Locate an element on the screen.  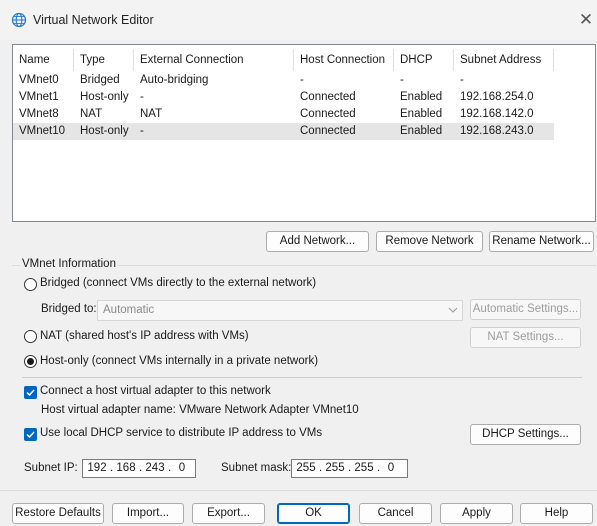
title-bar: Virtual Network Editor ✕ is located at coordinates (298, 20).